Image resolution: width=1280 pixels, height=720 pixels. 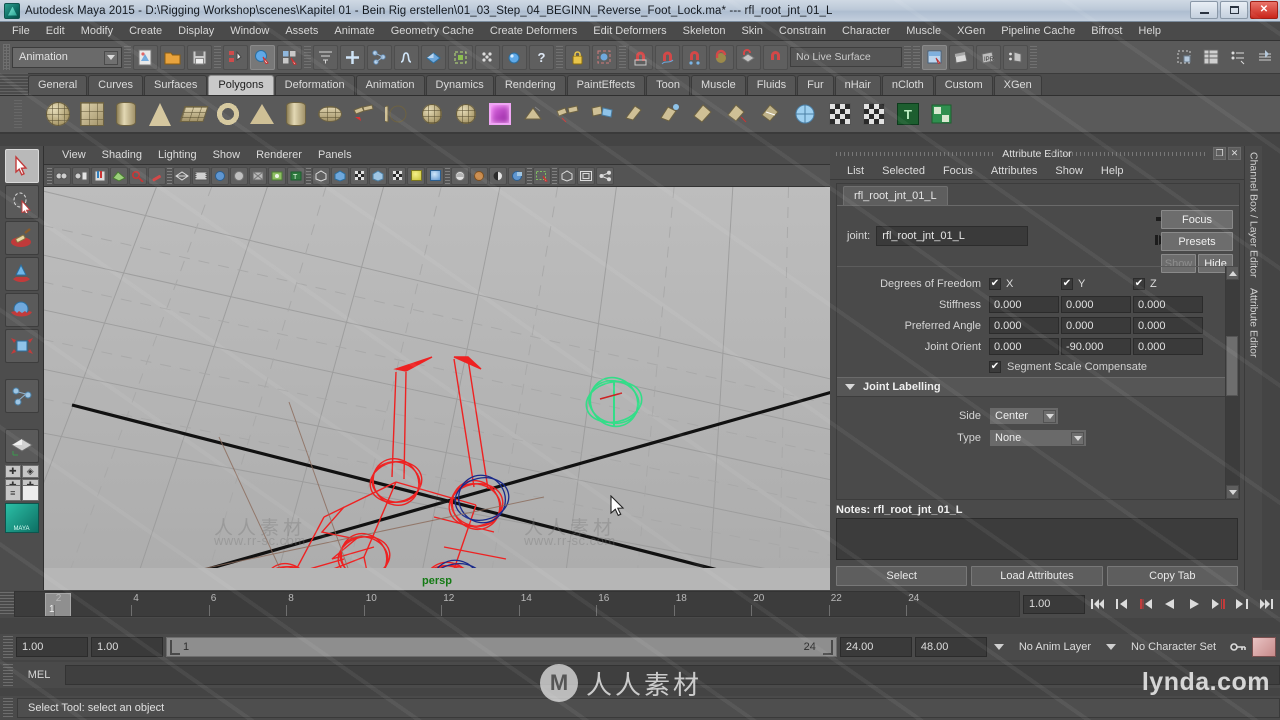 What do you see at coordinates (1204, 10) in the screenshot?
I see `minimize-button` at bounding box center [1204, 10].